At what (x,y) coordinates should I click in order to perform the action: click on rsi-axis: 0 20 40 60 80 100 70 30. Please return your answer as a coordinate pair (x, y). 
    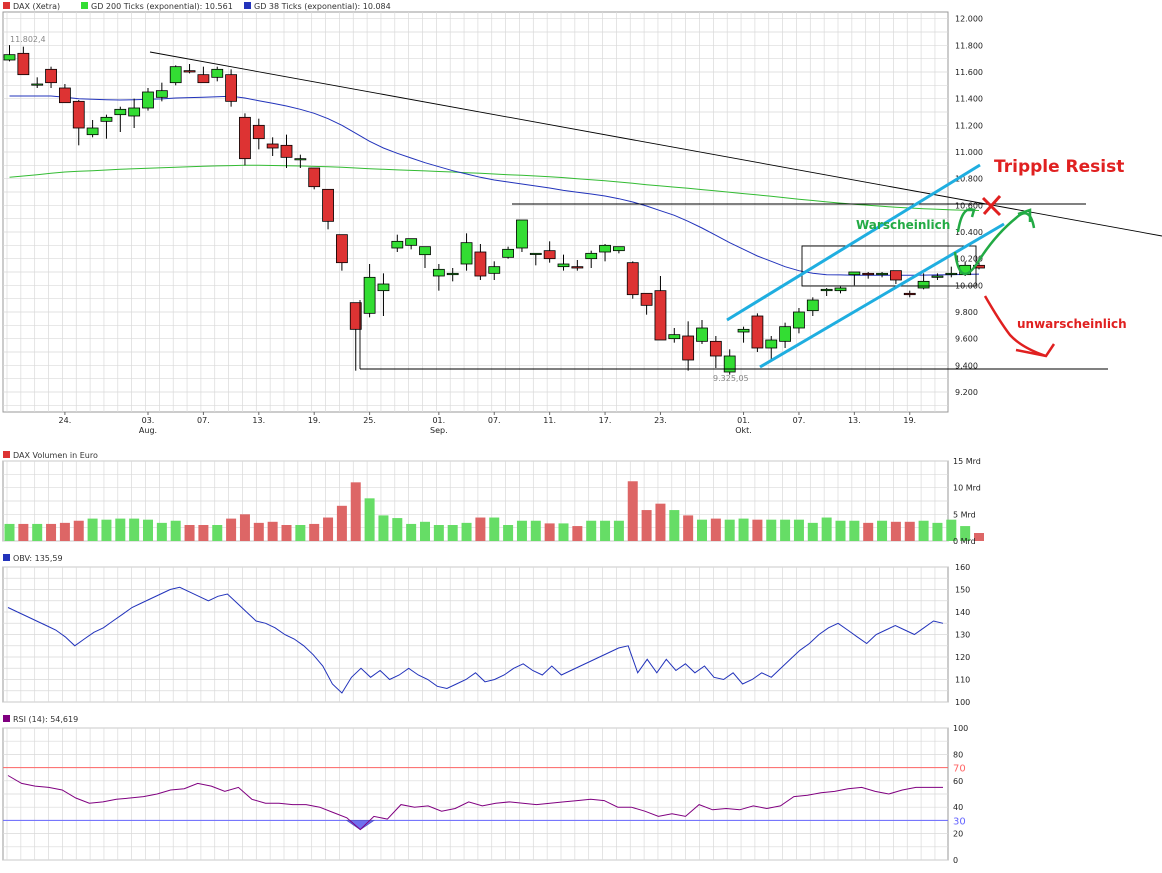
    Looking at the image, I should click on (960, 794).